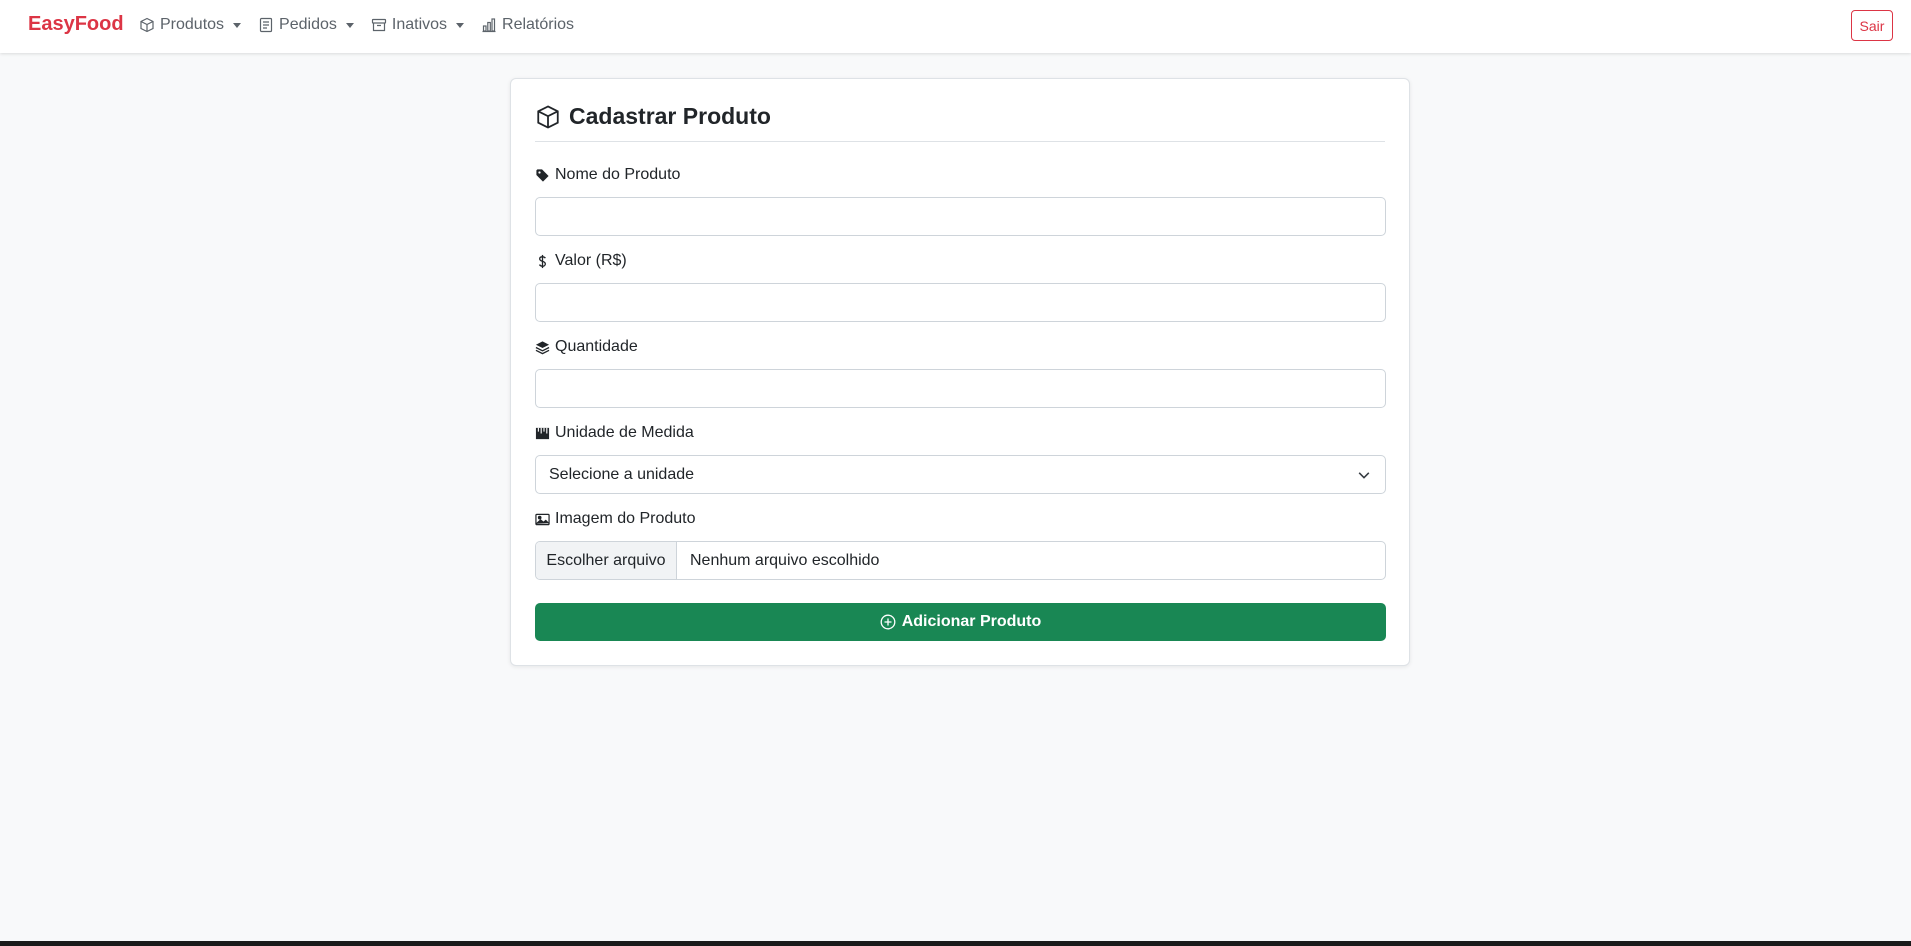 The width and height of the screenshot is (1911, 946). What do you see at coordinates (955, 943) in the screenshot?
I see `bottom-edge-strip` at bounding box center [955, 943].